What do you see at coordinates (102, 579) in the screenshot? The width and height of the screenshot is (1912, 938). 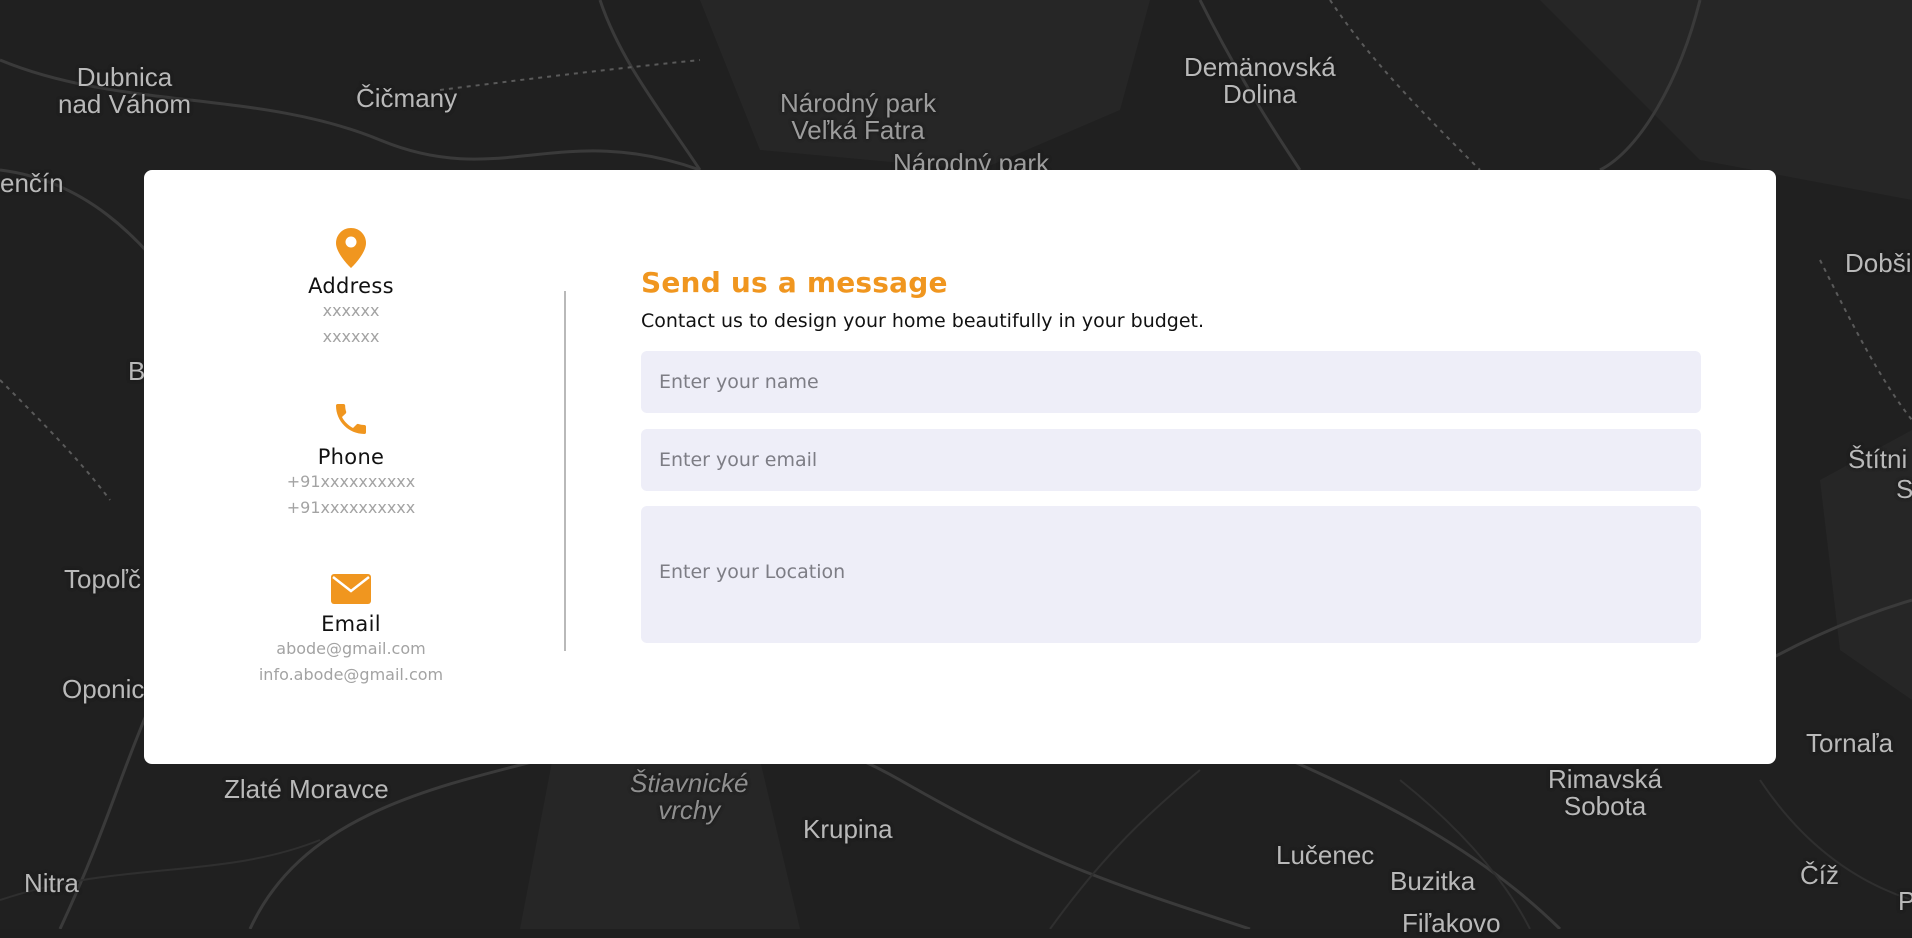 I see `map-label-topolcany: Topoľč` at bounding box center [102, 579].